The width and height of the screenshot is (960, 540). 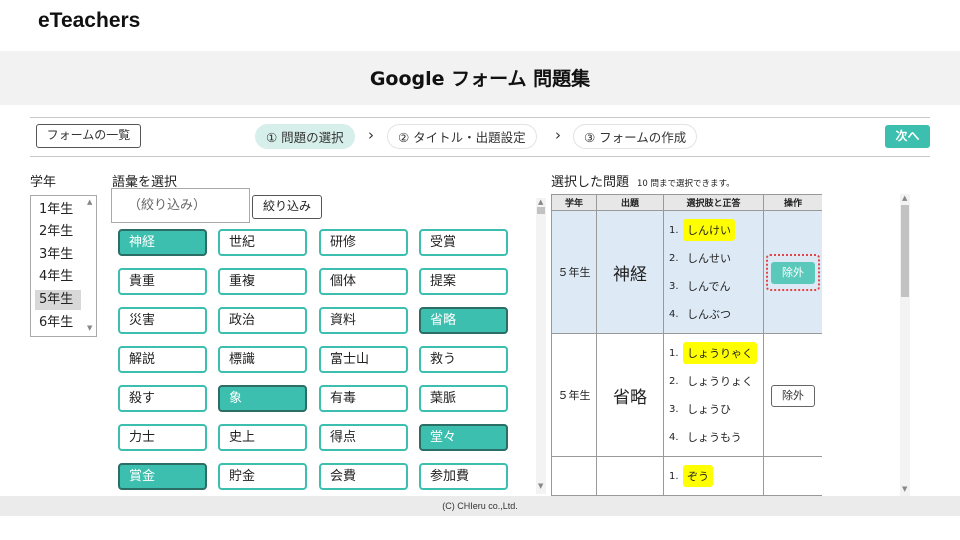 What do you see at coordinates (463, 437) in the screenshot?
I see `vocab-chip-selected: 堂々` at bounding box center [463, 437].